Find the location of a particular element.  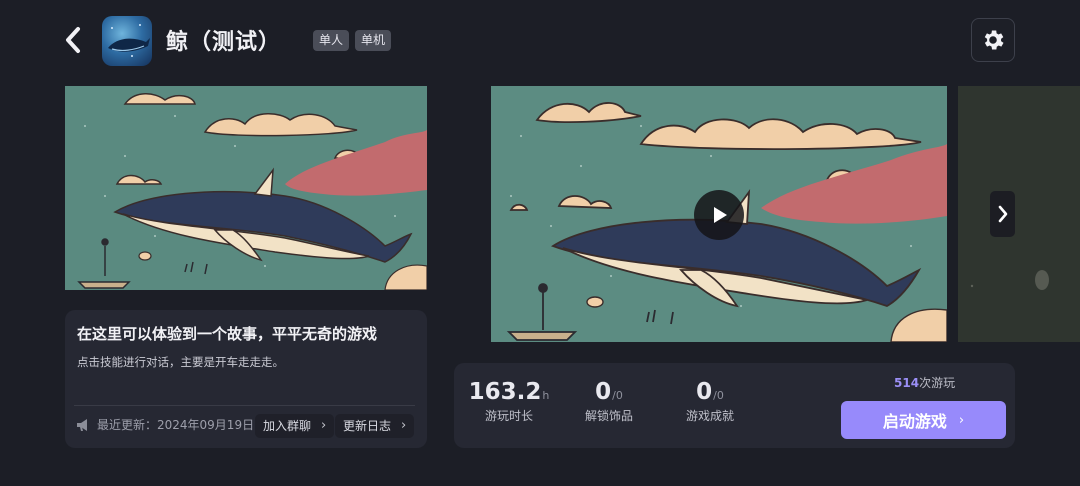

play-button is located at coordinates (719, 215).